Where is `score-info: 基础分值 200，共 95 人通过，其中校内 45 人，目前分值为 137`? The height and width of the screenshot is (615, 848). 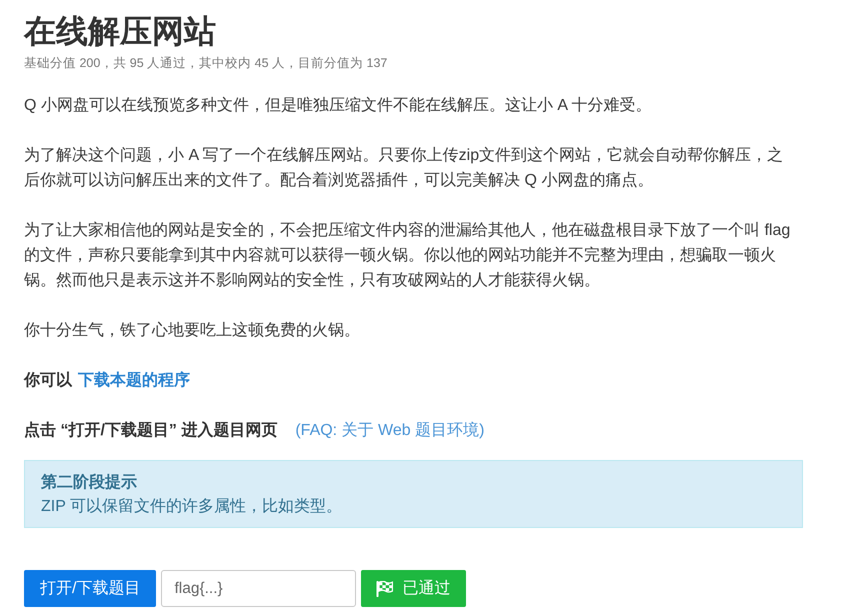 score-info: 基础分值 200，共 95 人通过，其中校内 45 人，目前分值为 137 is located at coordinates (206, 63).